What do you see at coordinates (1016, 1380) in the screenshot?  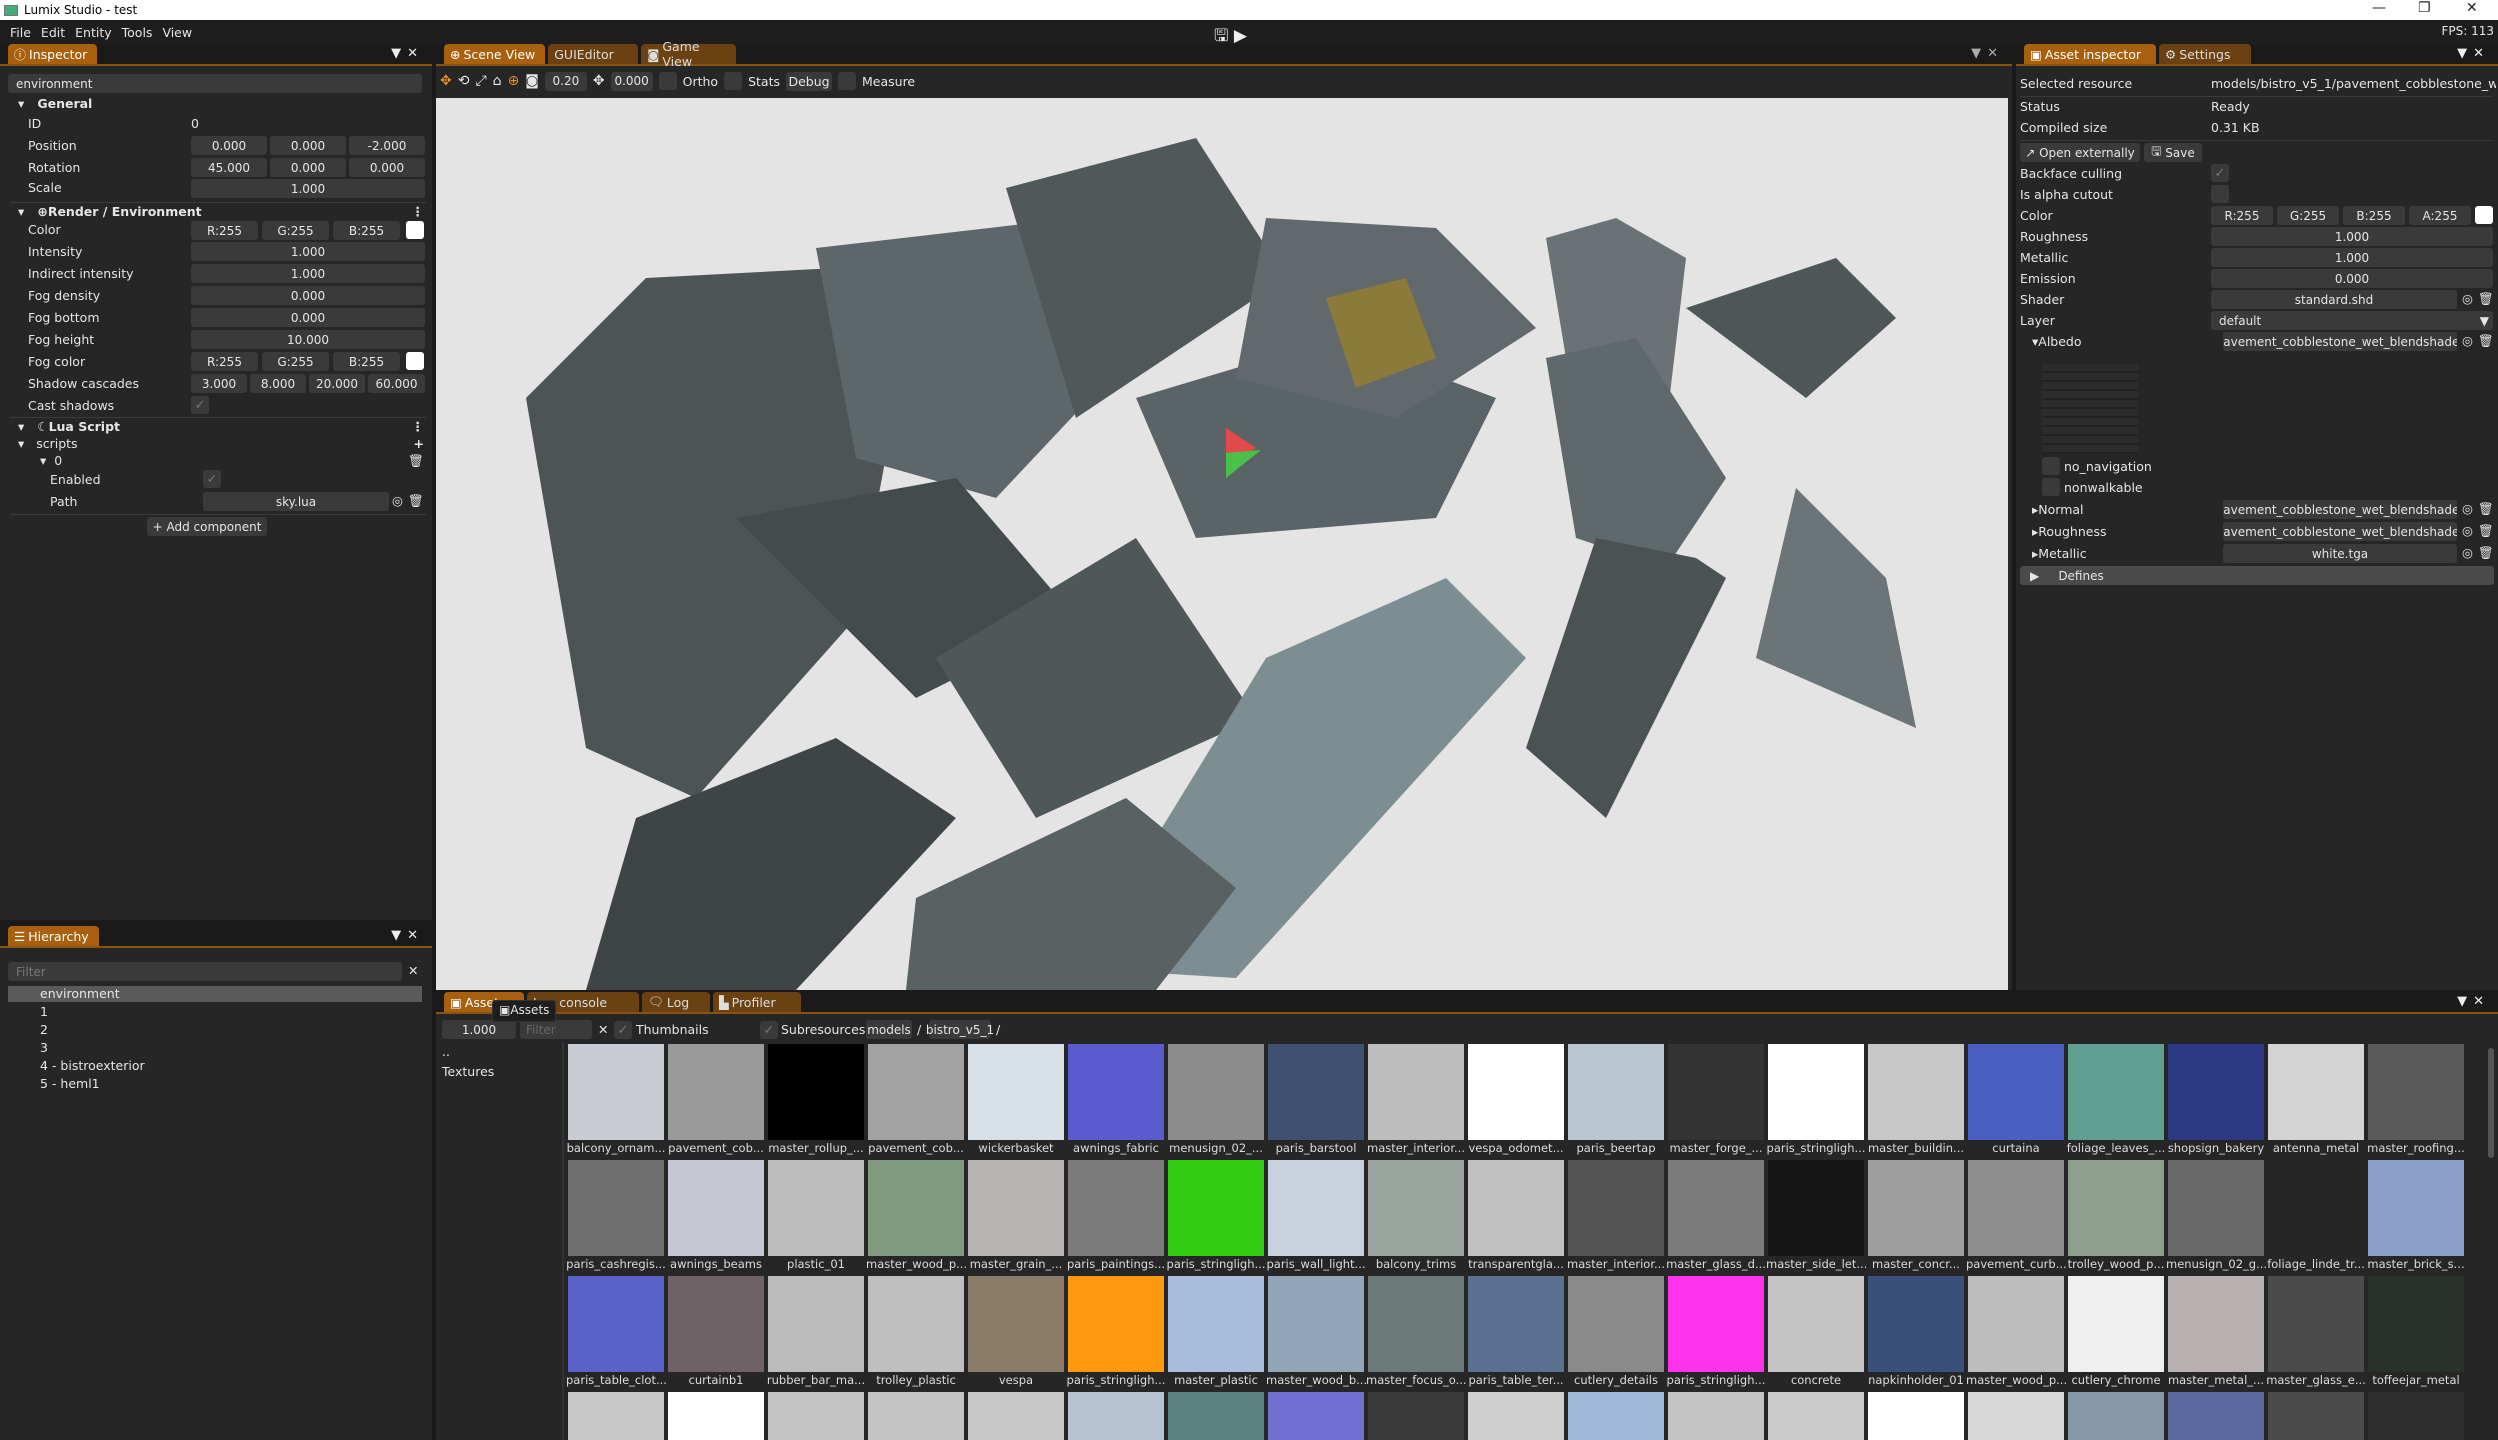 I see `asset-label: vespa` at bounding box center [1016, 1380].